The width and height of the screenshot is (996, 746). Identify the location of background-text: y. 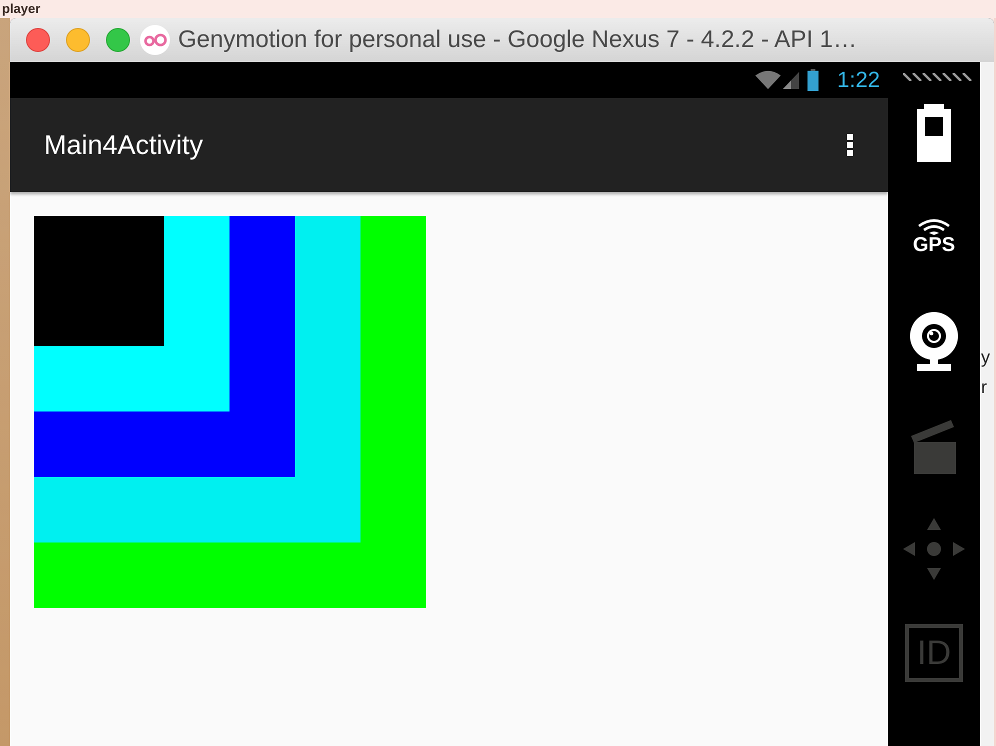
(986, 357).